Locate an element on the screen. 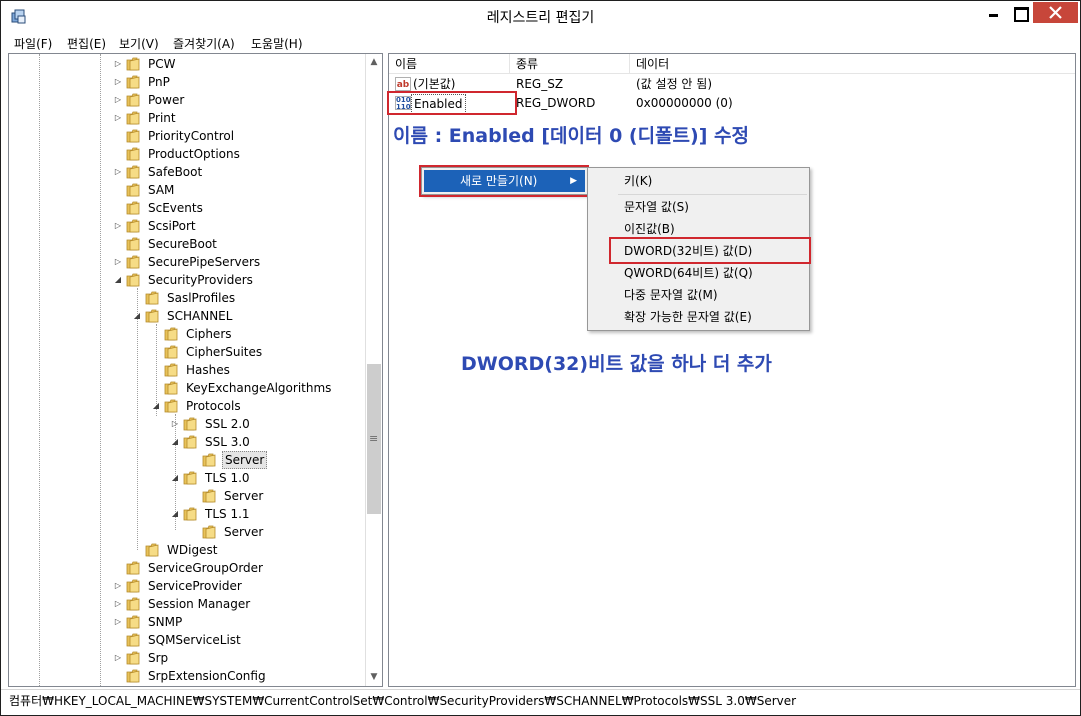  tree-item: ◢ SSL 3.0 is located at coordinates (187, 442).